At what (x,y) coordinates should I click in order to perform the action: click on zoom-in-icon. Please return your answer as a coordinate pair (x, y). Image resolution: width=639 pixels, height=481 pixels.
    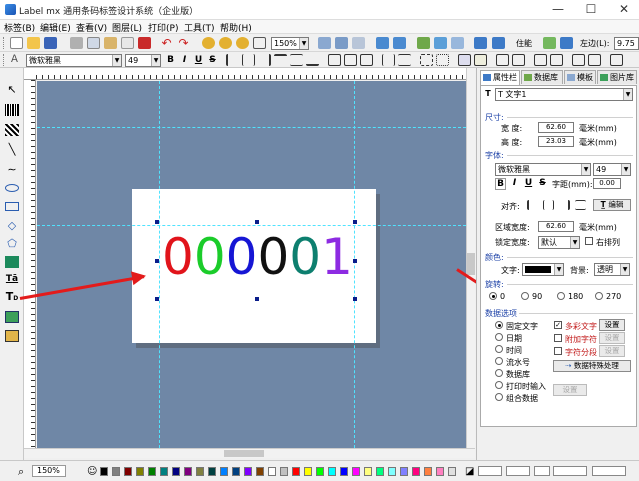
    Looking at the image, I should click on (208, 43).